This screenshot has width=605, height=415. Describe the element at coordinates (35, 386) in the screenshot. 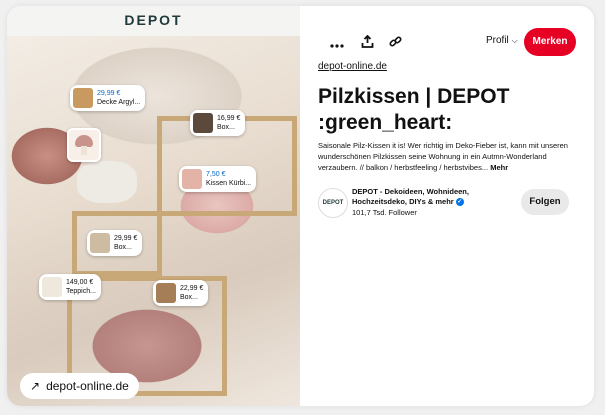

I see `arrow-up-right-icon: ↗` at that location.